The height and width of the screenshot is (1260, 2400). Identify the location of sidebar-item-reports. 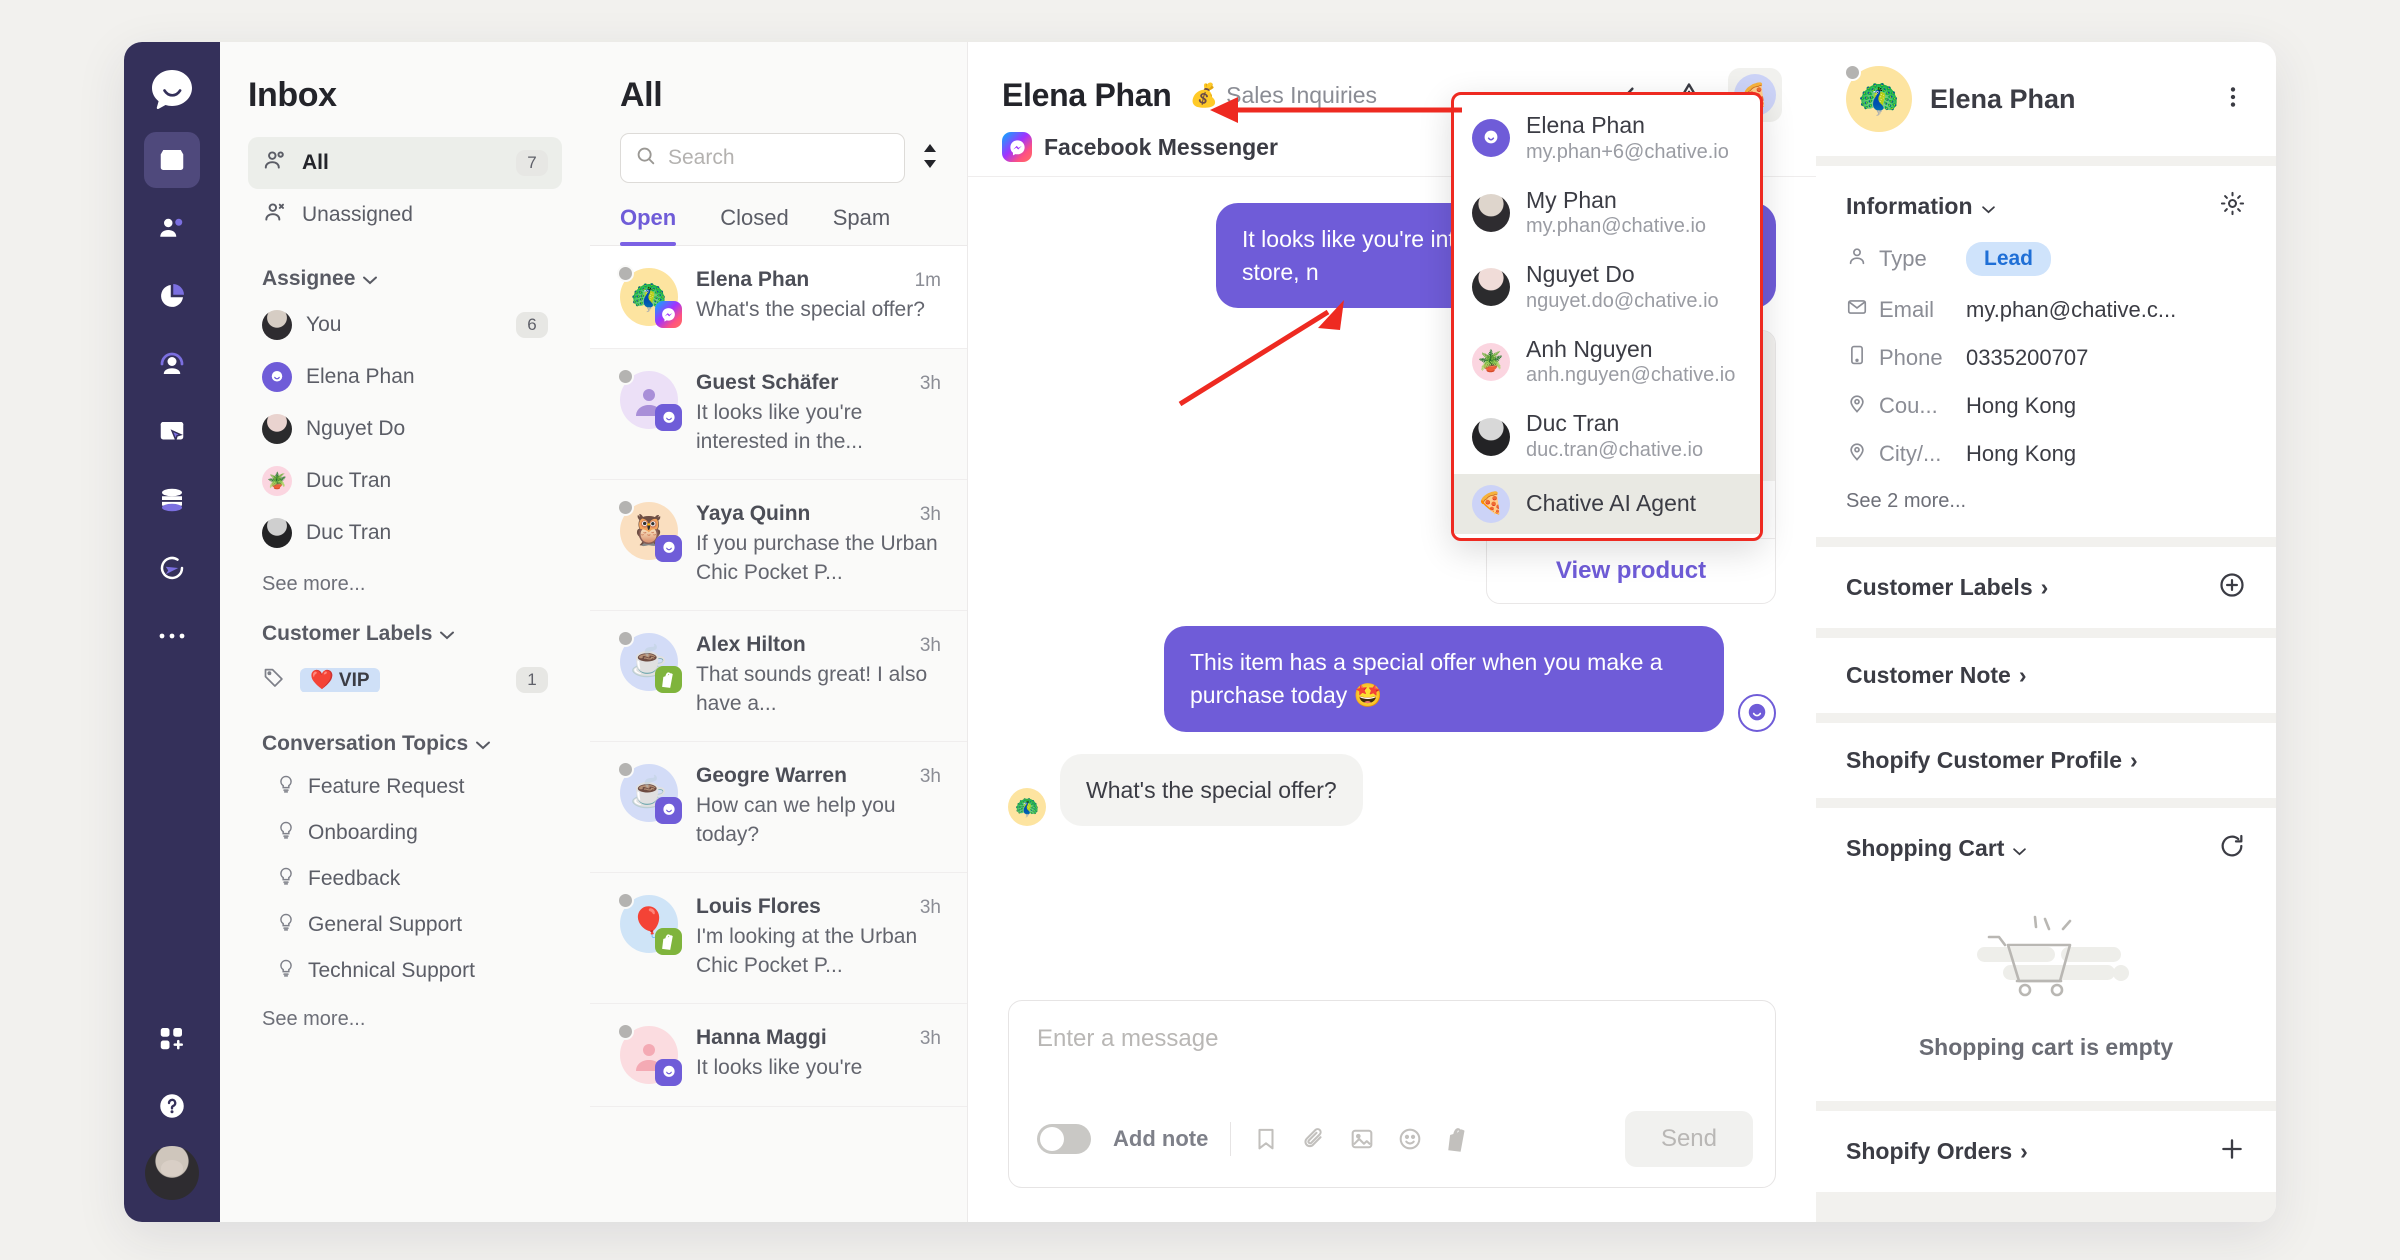
(172, 296).